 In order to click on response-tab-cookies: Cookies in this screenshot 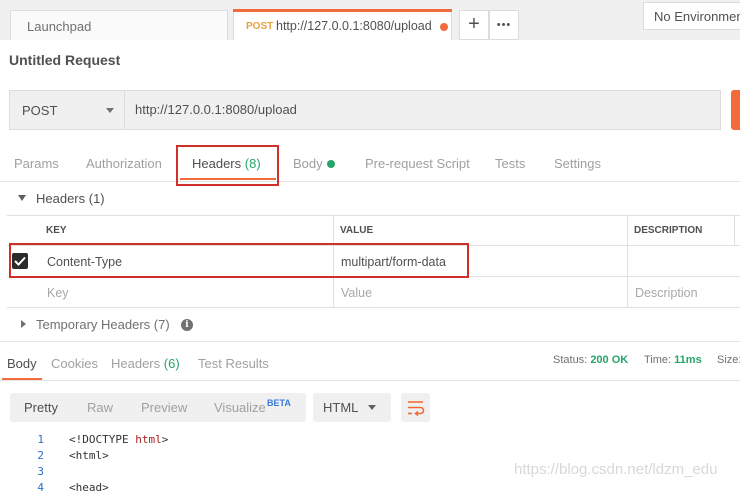, I will do `click(74, 363)`.